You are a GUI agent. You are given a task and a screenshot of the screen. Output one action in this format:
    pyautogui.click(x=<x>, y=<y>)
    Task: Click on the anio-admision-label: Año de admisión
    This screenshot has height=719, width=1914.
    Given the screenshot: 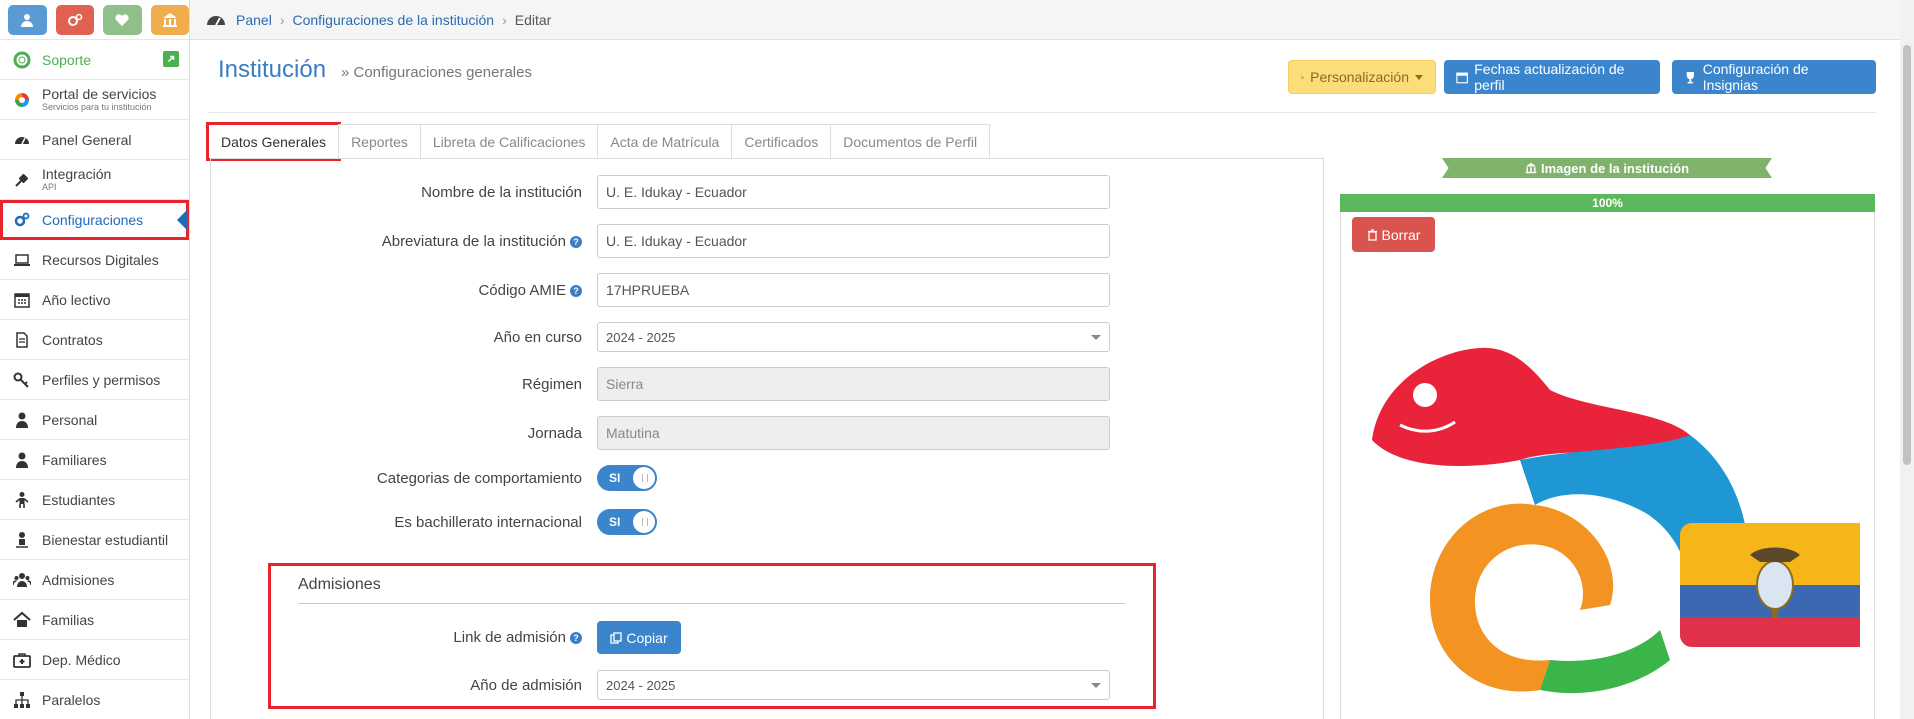 What is the action you would take?
    pyautogui.click(x=526, y=685)
    